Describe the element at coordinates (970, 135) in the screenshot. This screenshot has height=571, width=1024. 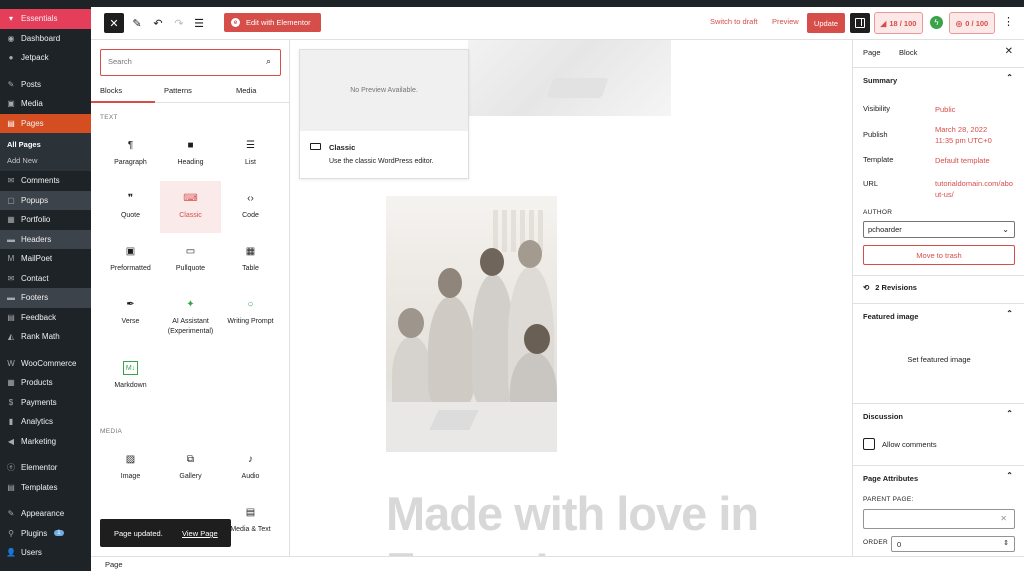
I see `publish-value: March 28, 2022 11:35 pm UTC+0` at that location.